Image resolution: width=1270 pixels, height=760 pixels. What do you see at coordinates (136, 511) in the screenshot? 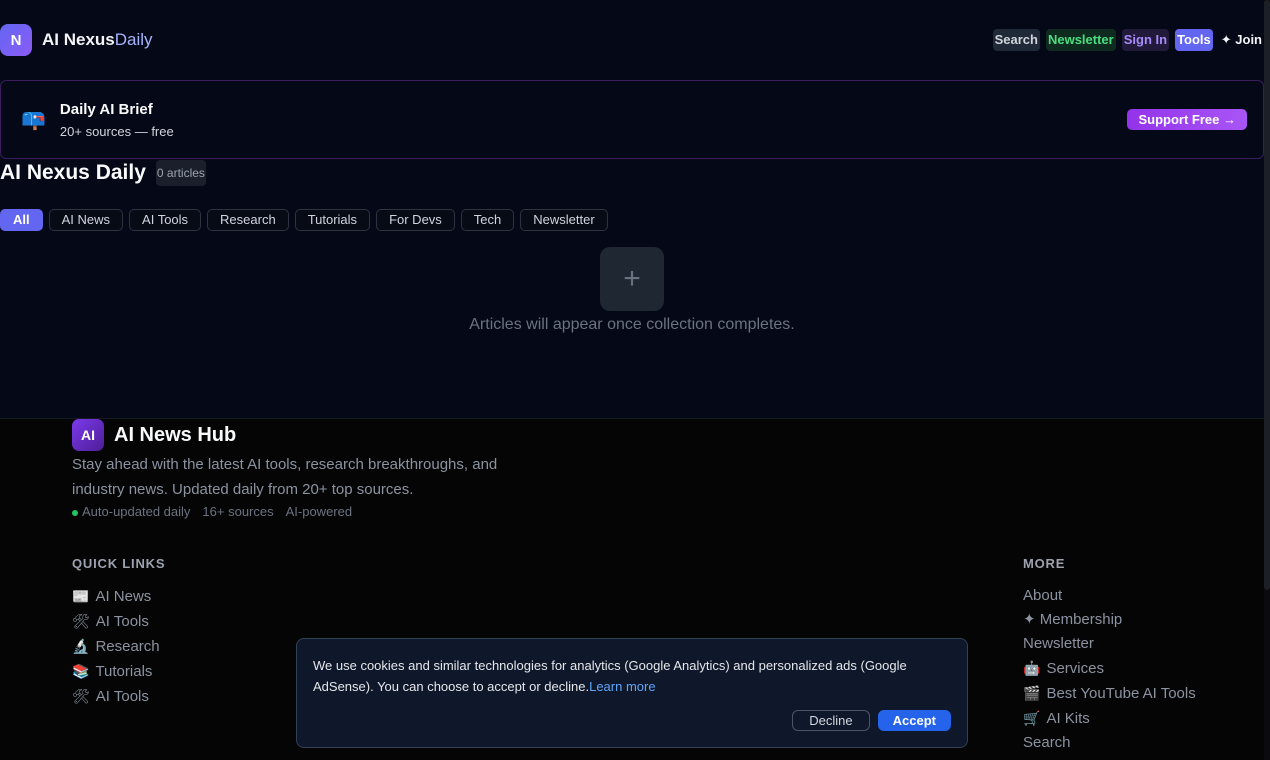
I see `meta-auto-updated-label: Auto-updated daily` at bounding box center [136, 511].